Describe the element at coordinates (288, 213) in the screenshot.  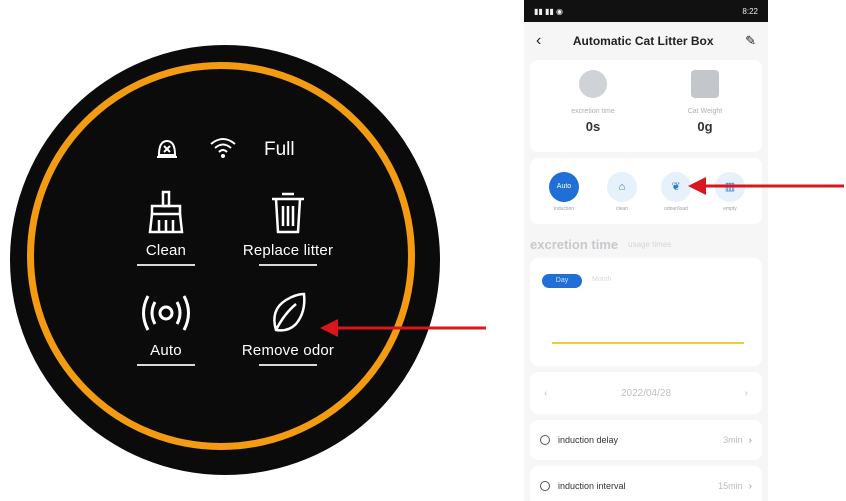
I see `trash-icon` at that location.